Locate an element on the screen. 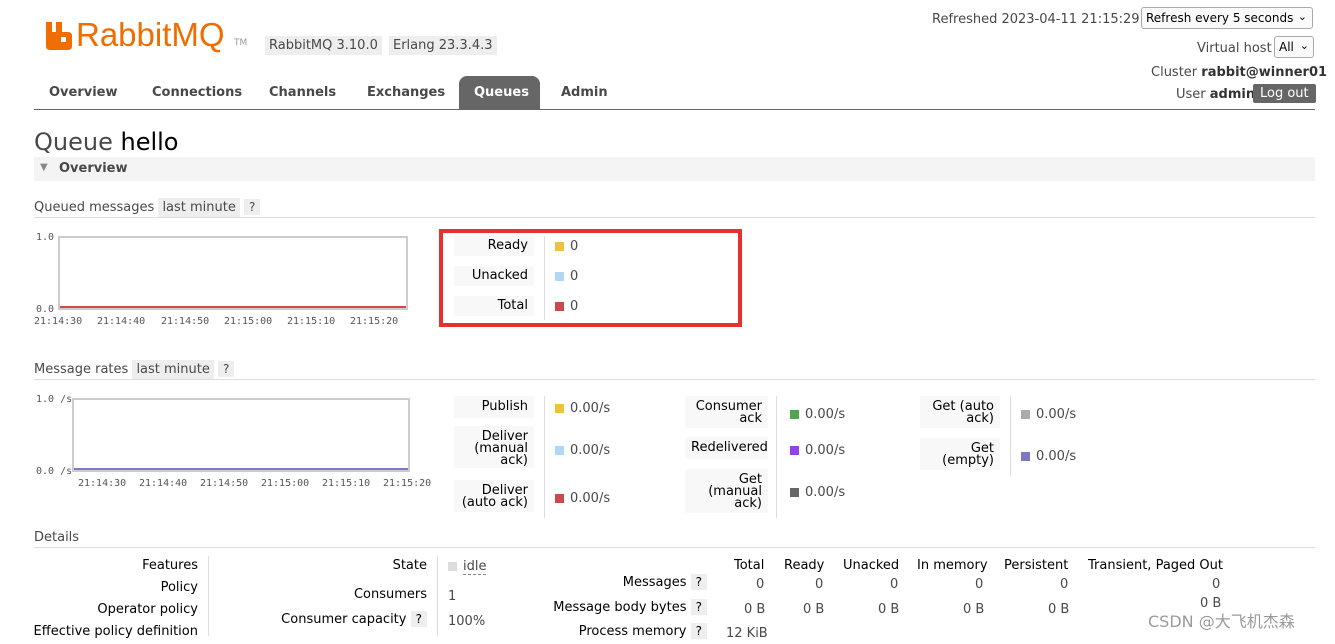 The image size is (1335, 644). queued-range-chip: last minute is located at coordinates (199, 207).